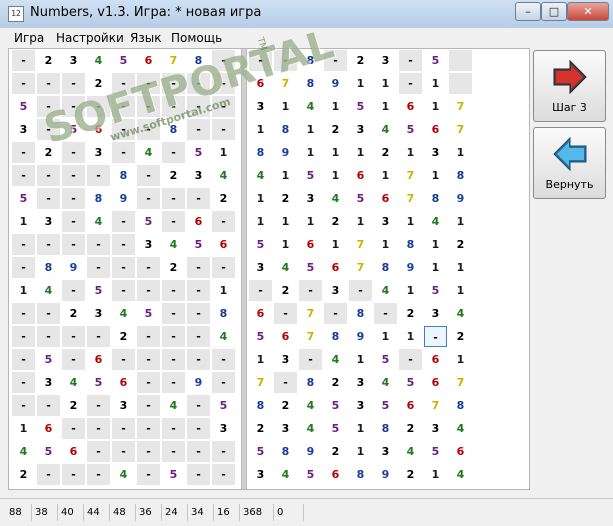 The height and width of the screenshot is (526, 613). I want to click on menu-settings: Настройки, so click(90, 38).